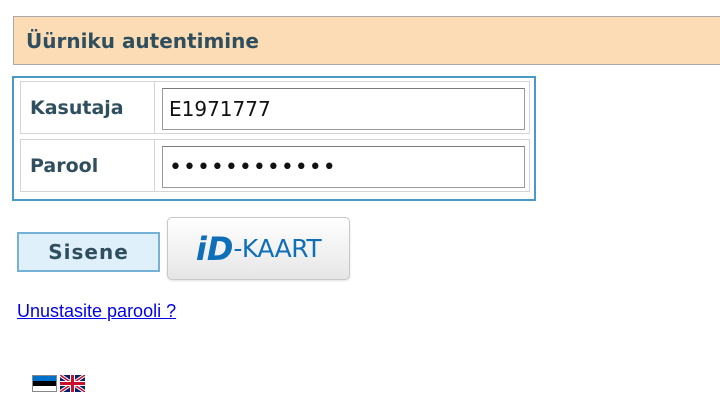 The width and height of the screenshot is (720, 399). I want to click on username-label: Kasutaja, so click(88, 107).